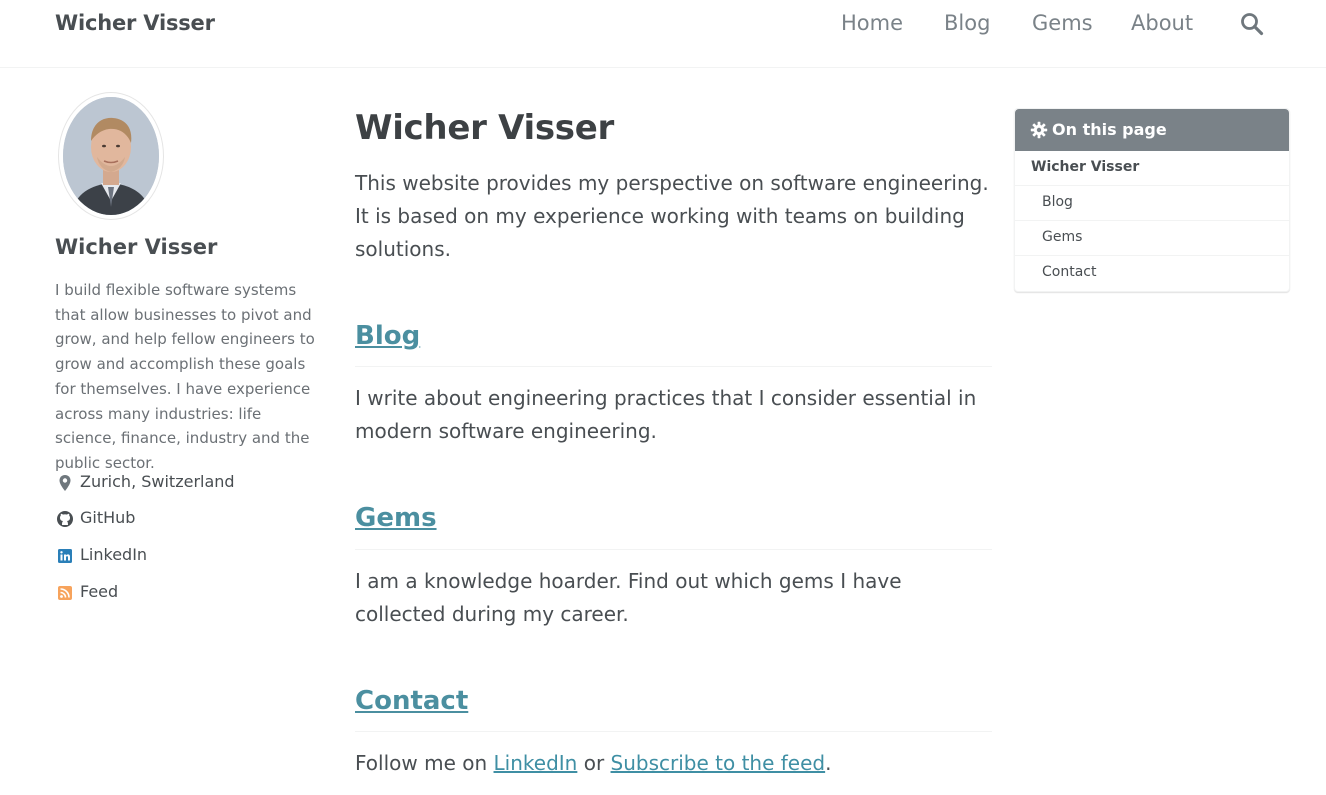 This screenshot has height=795, width=1326. Describe the element at coordinates (157, 481) in the screenshot. I see `location-label: Zurich, Switzerland` at that location.